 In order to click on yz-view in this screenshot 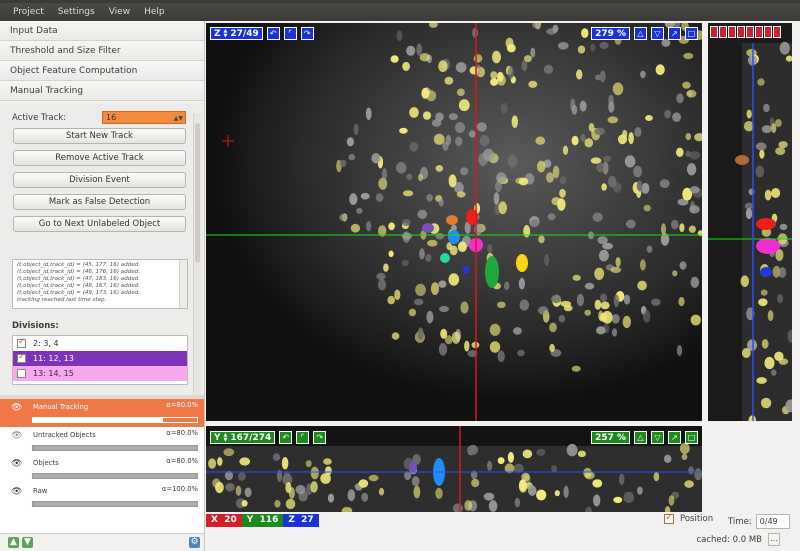, I will do `click(750, 222)`.